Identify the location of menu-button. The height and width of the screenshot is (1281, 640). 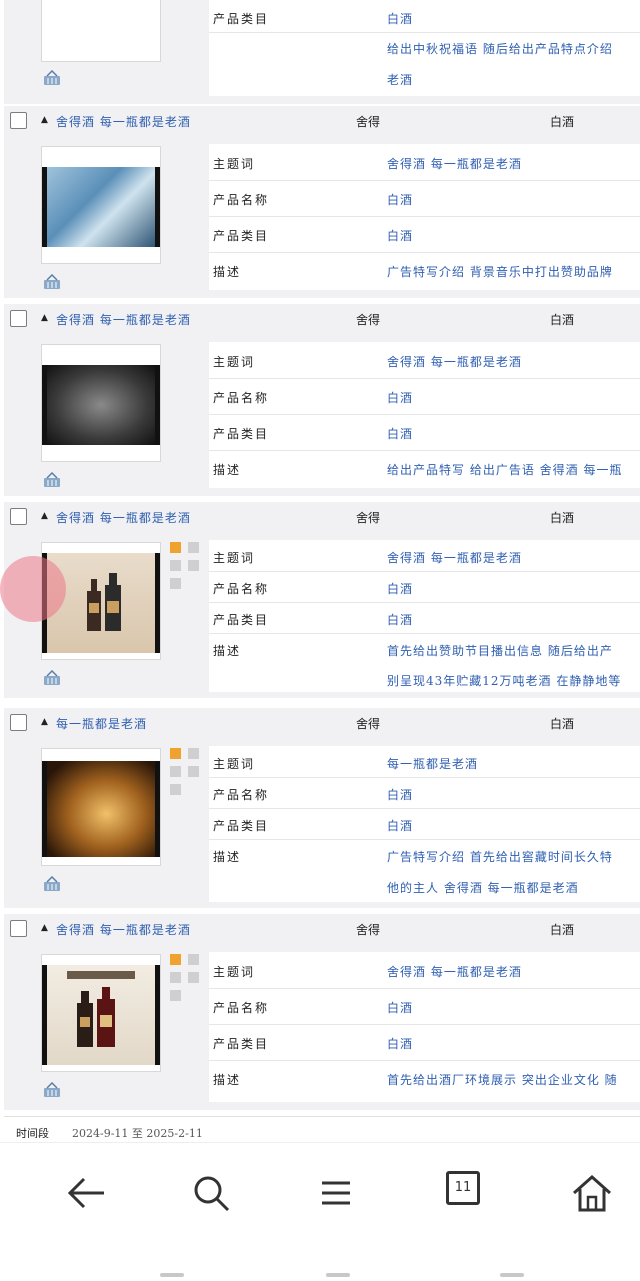
(336, 1193).